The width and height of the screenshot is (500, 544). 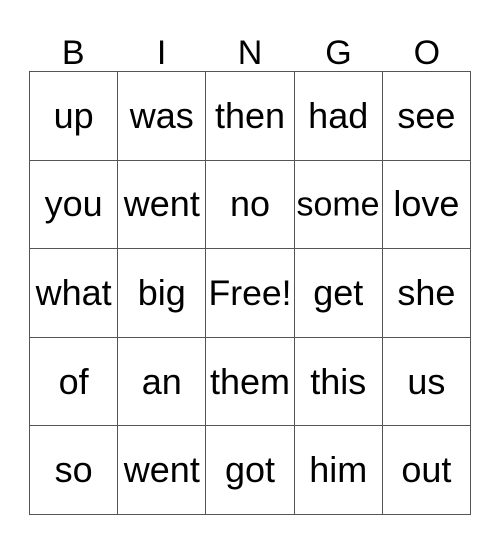 I want to click on bingo-row: of an them this us, so click(x=251, y=382).